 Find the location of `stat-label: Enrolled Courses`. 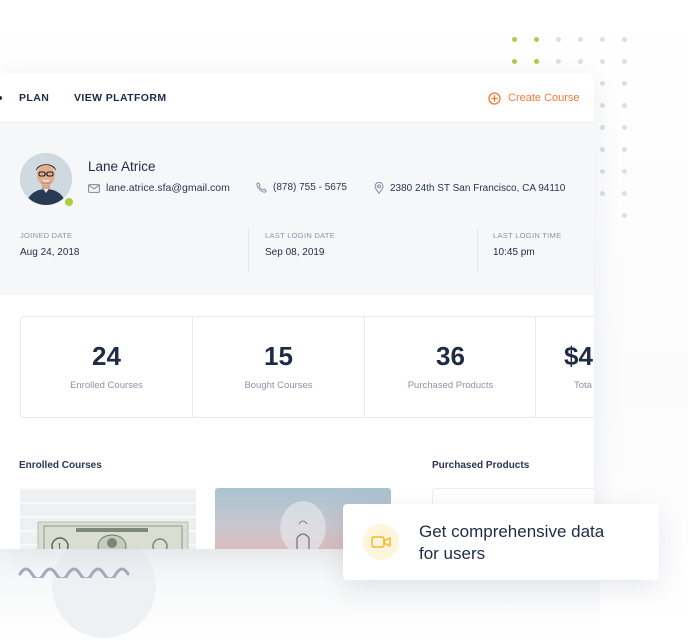

stat-label: Enrolled Courses is located at coordinates (106, 385).